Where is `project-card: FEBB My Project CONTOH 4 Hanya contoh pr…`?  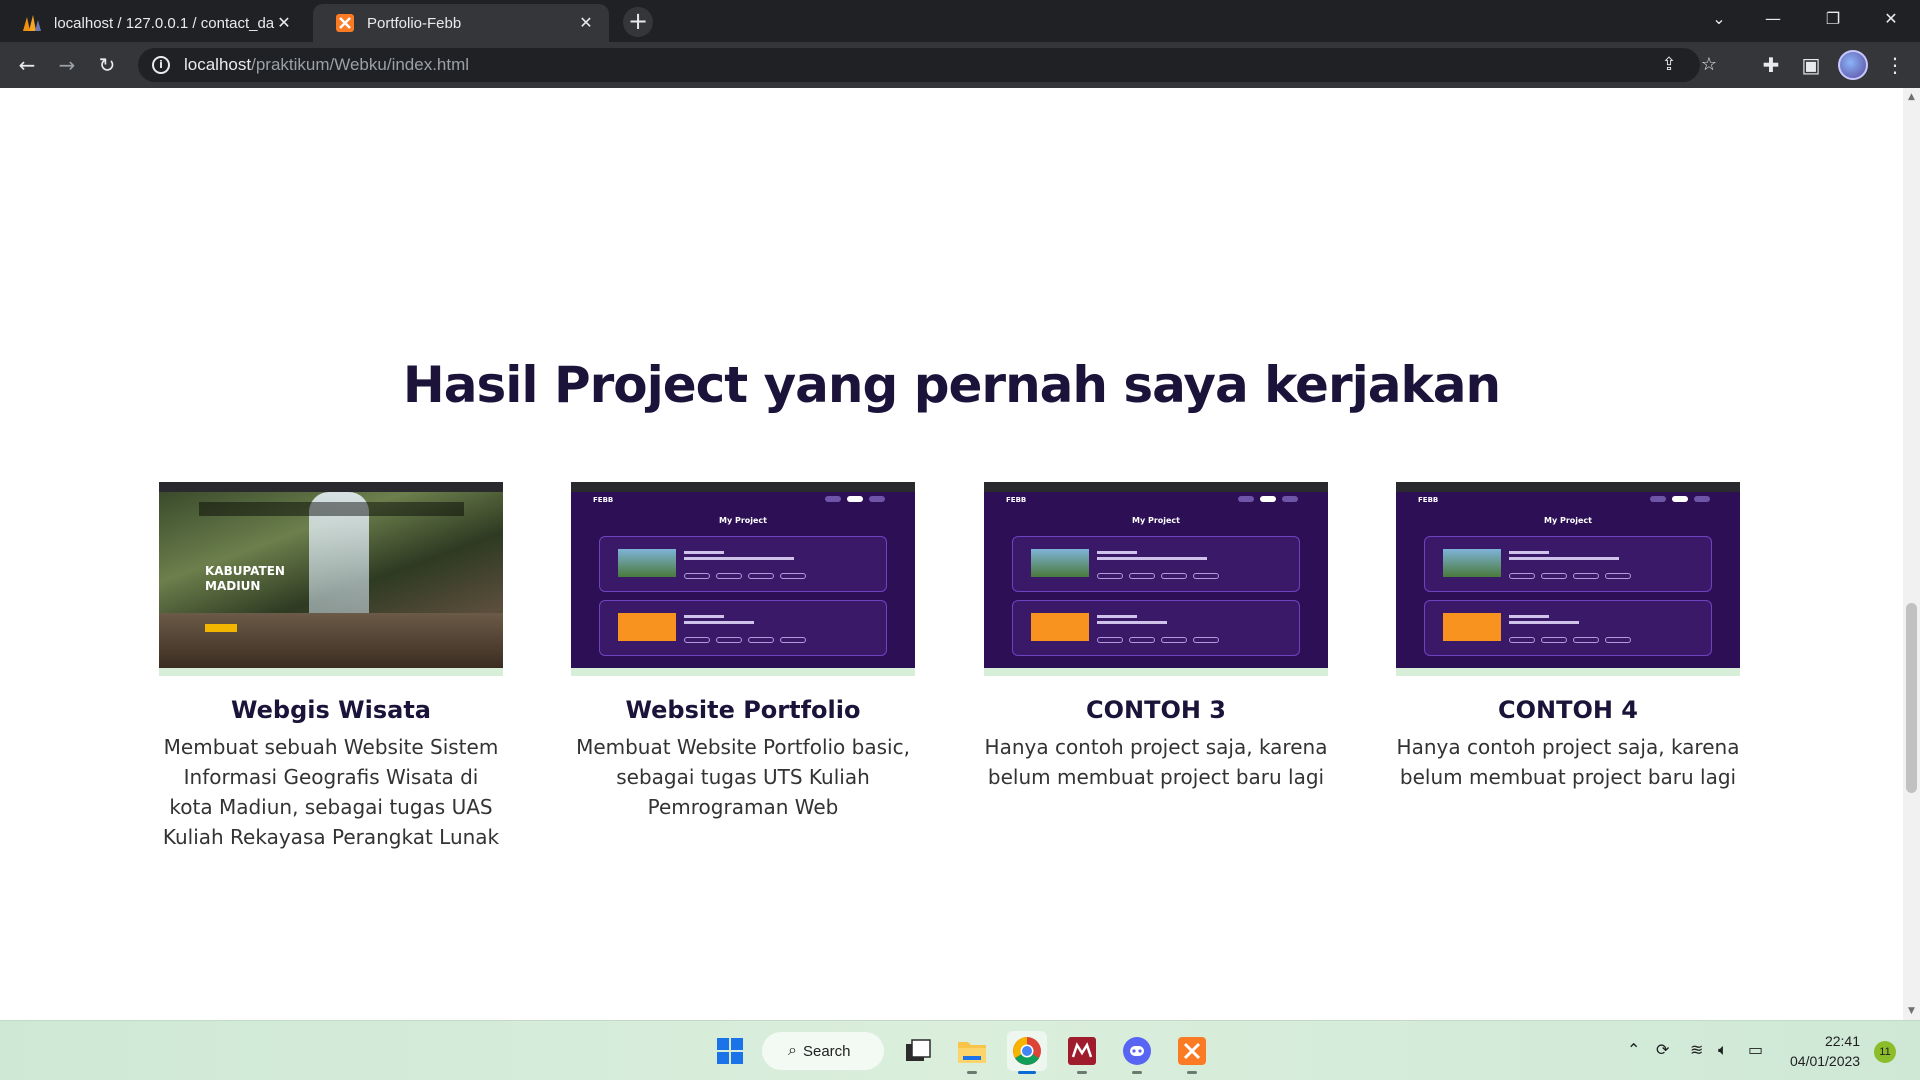 project-card: FEBB My Project CONTOH 4 Hanya contoh pr… is located at coordinates (1568, 637).